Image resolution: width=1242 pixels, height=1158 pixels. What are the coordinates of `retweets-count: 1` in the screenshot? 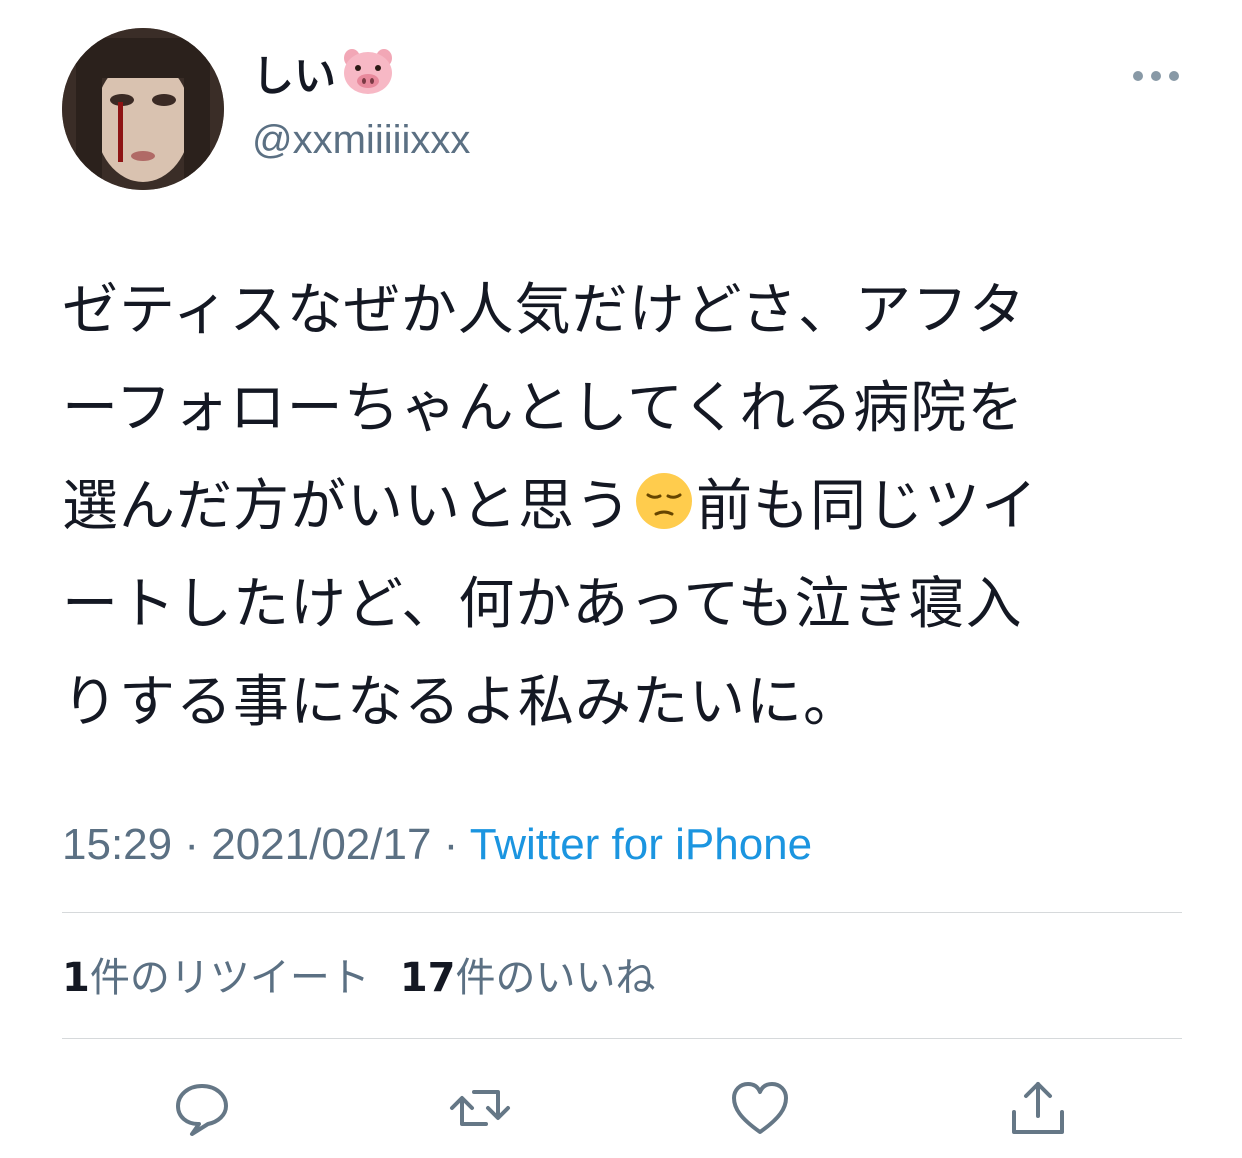 It's located at (76, 978).